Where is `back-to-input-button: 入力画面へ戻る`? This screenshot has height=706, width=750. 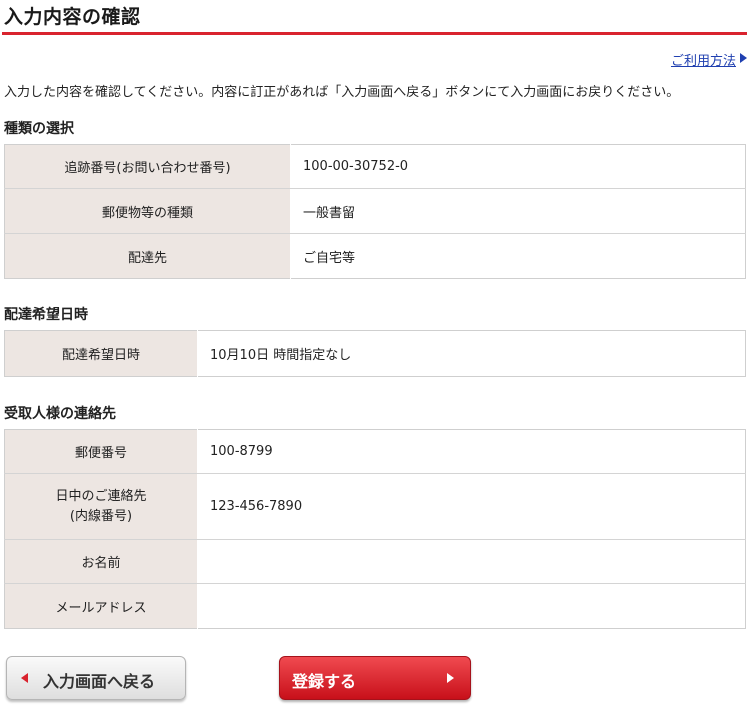 back-to-input-button: 入力画面へ戻る is located at coordinates (96, 678).